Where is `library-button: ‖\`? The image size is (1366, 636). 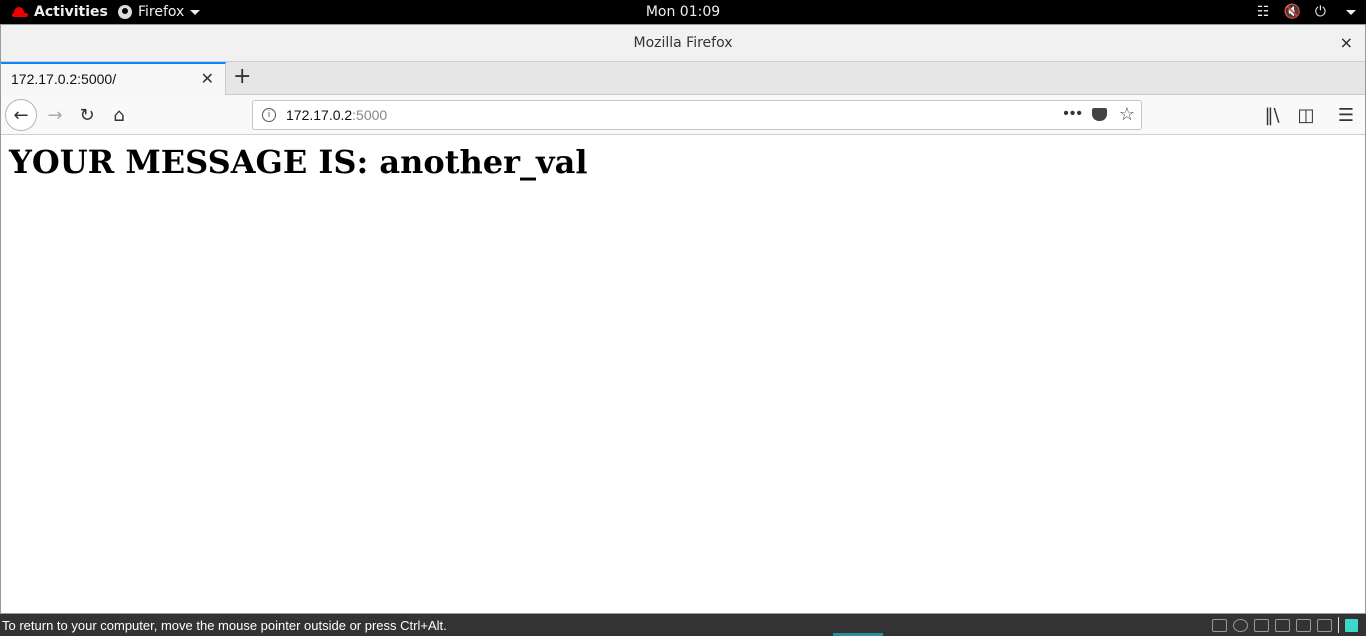
library-button: ‖\ is located at coordinates (1272, 115).